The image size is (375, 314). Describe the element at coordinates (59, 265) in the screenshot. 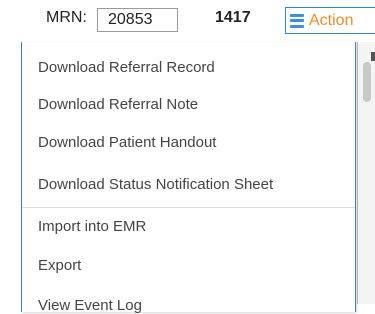

I see `menu-item-export: Export` at that location.